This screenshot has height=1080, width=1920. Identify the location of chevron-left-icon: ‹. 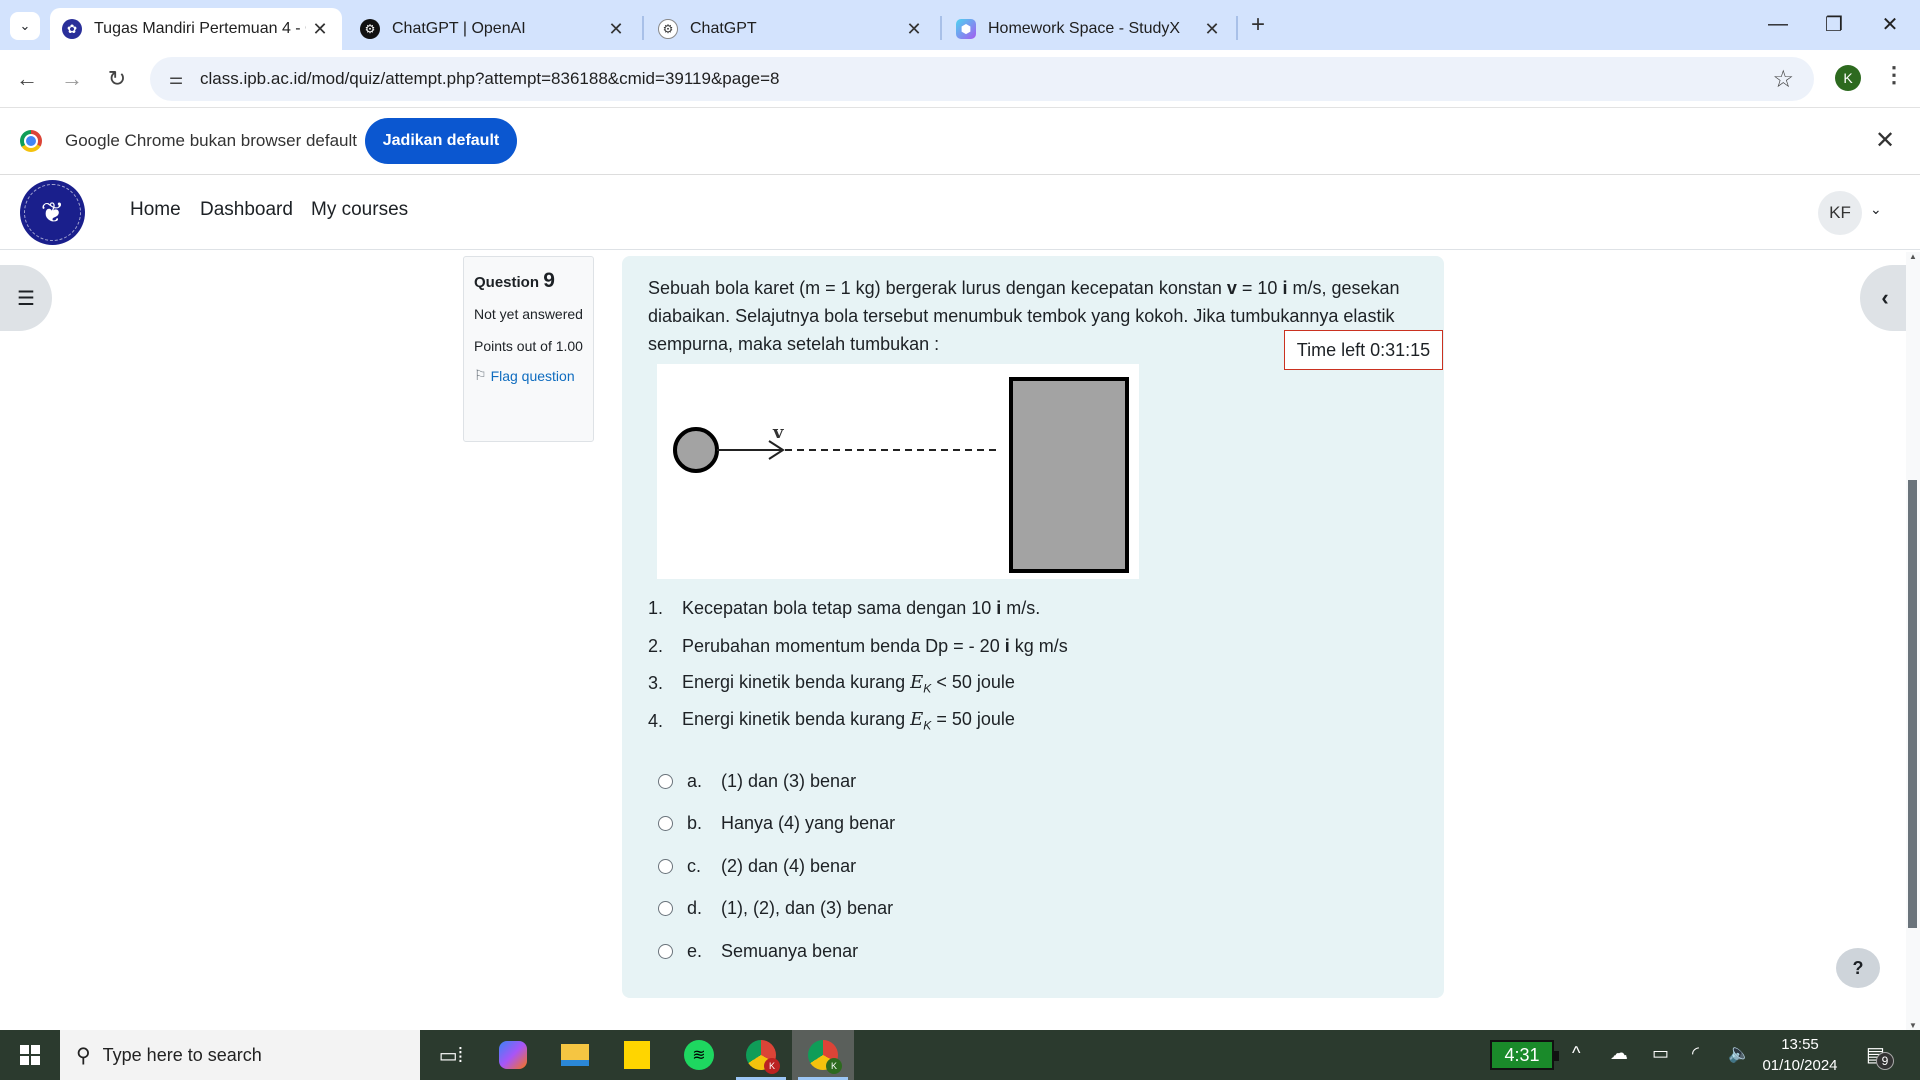
(1885, 297).